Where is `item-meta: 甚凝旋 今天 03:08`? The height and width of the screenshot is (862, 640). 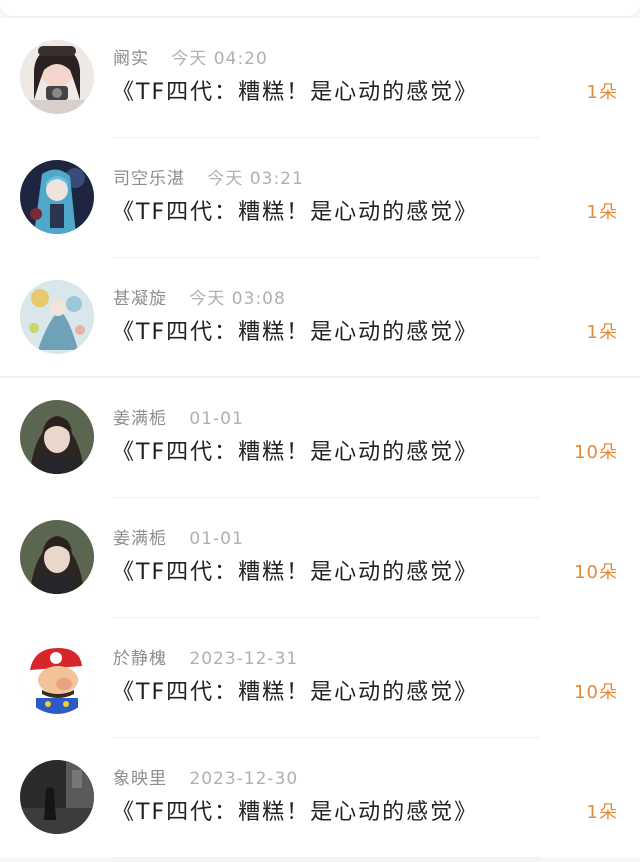 item-meta: 甚凝旋 今天 03:08 is located at coordinates (199, 296).